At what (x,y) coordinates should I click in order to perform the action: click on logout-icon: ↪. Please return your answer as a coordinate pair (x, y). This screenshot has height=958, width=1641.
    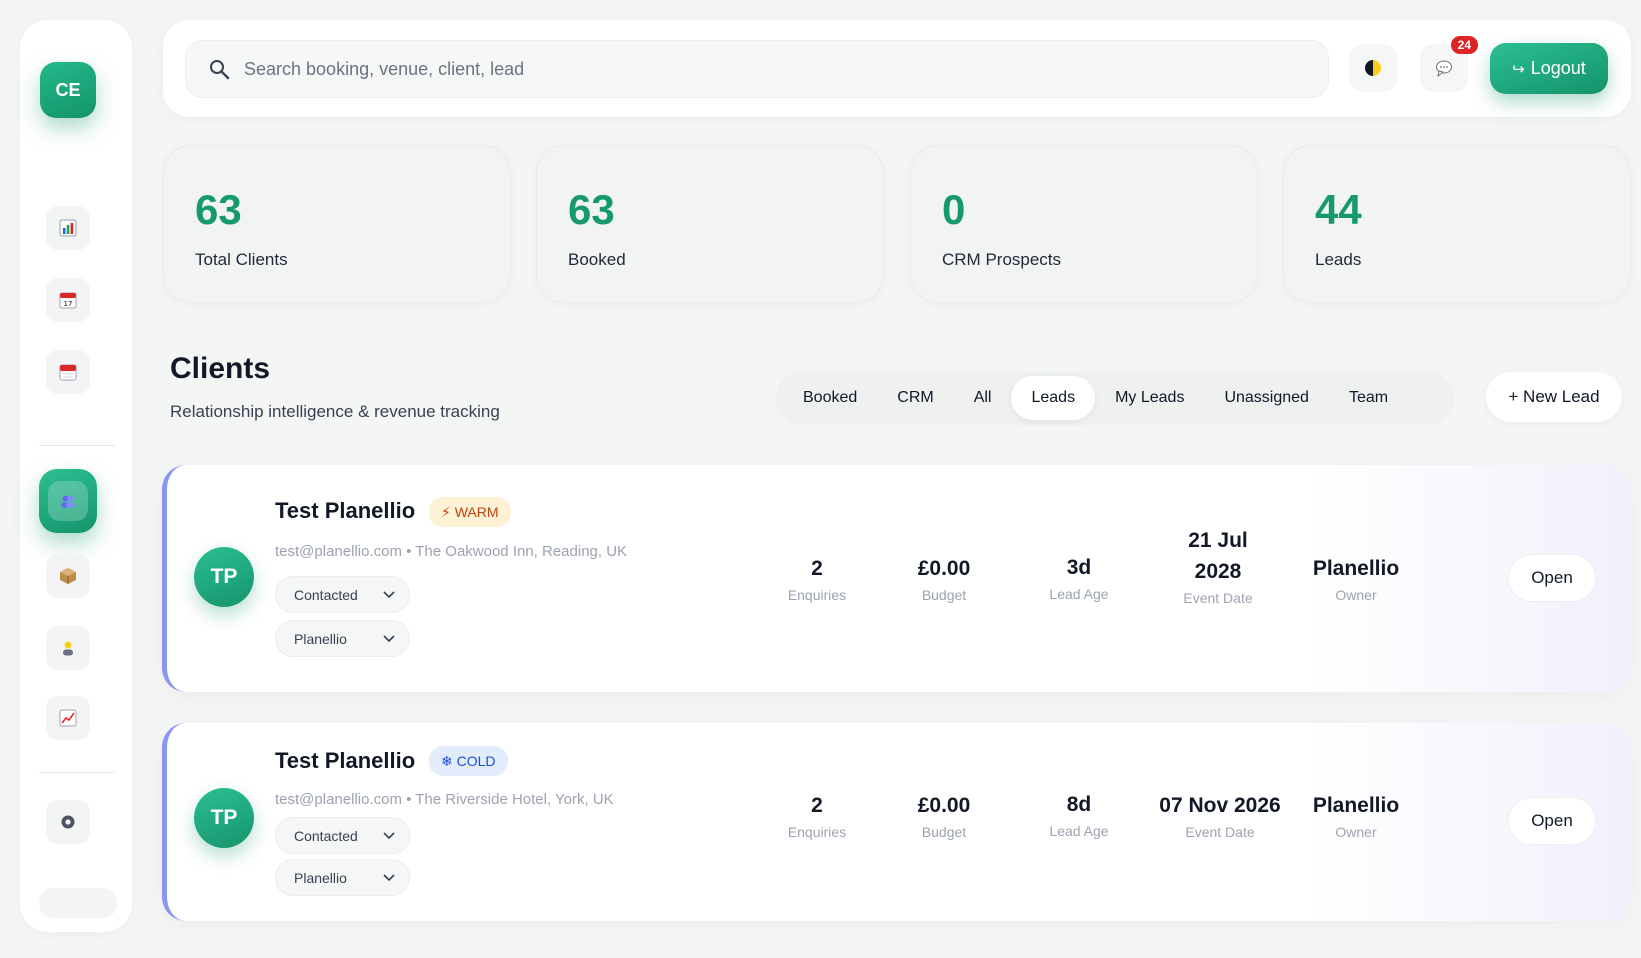
    Looking at the image, I should click on (1518, 69).